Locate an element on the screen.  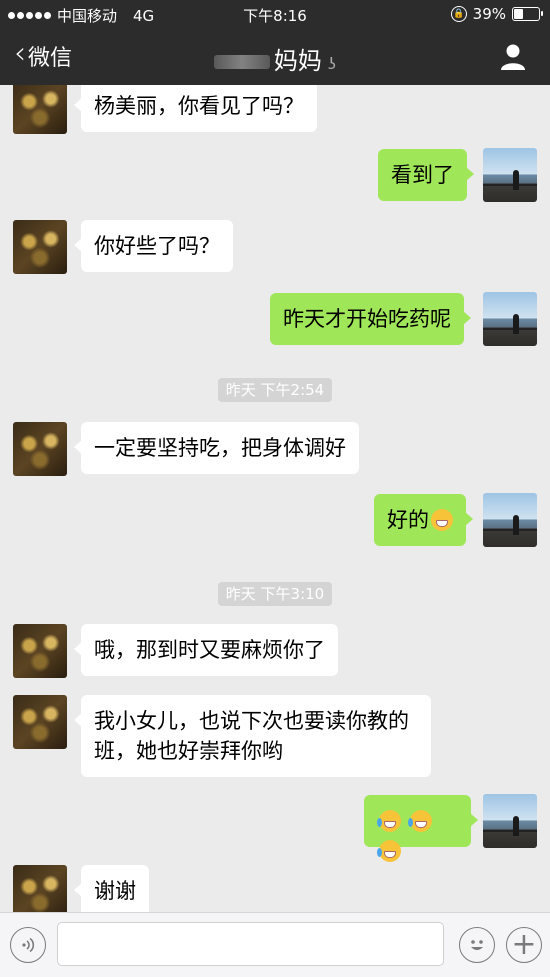
profile-icon is located at coordinates (513, 57).